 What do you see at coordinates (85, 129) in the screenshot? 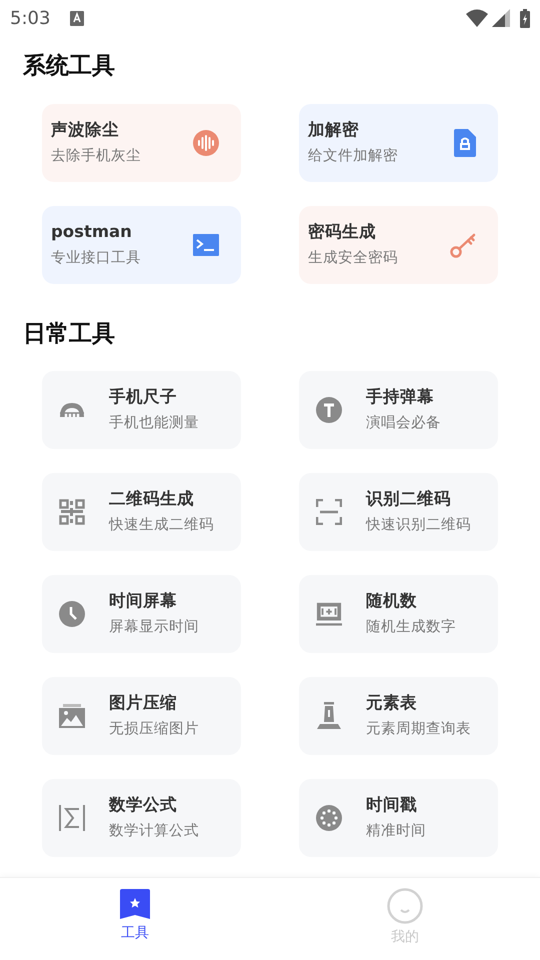
I see `tool-title: 声波除尘` at bounding box center [85, 129].